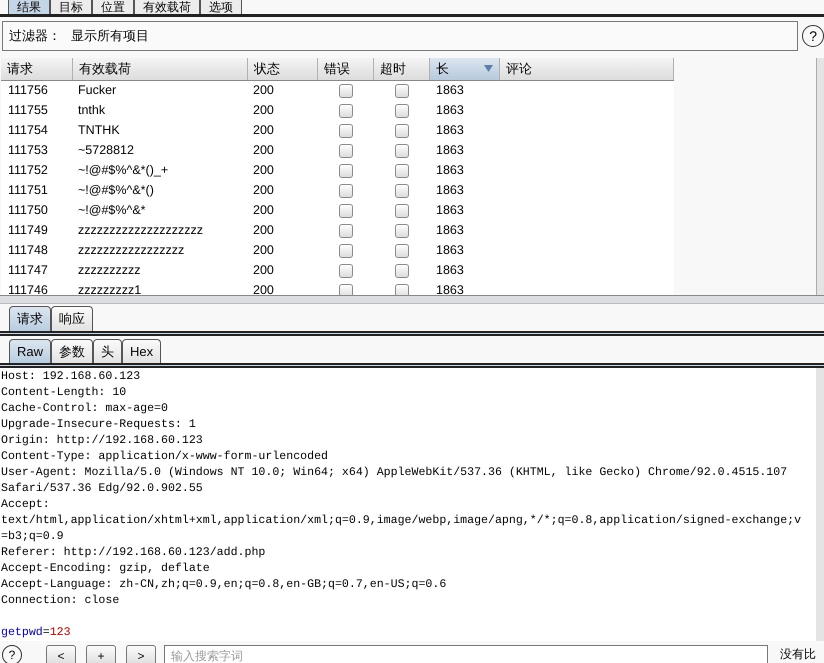 The width and height of the screenshot is (824, 663). What do you see at coordinates (140, 231) in the screenshot?
I see `table-cell-text: zzzzzzzzzzzzzzzzzzzz` at bounding box center [140, 231].